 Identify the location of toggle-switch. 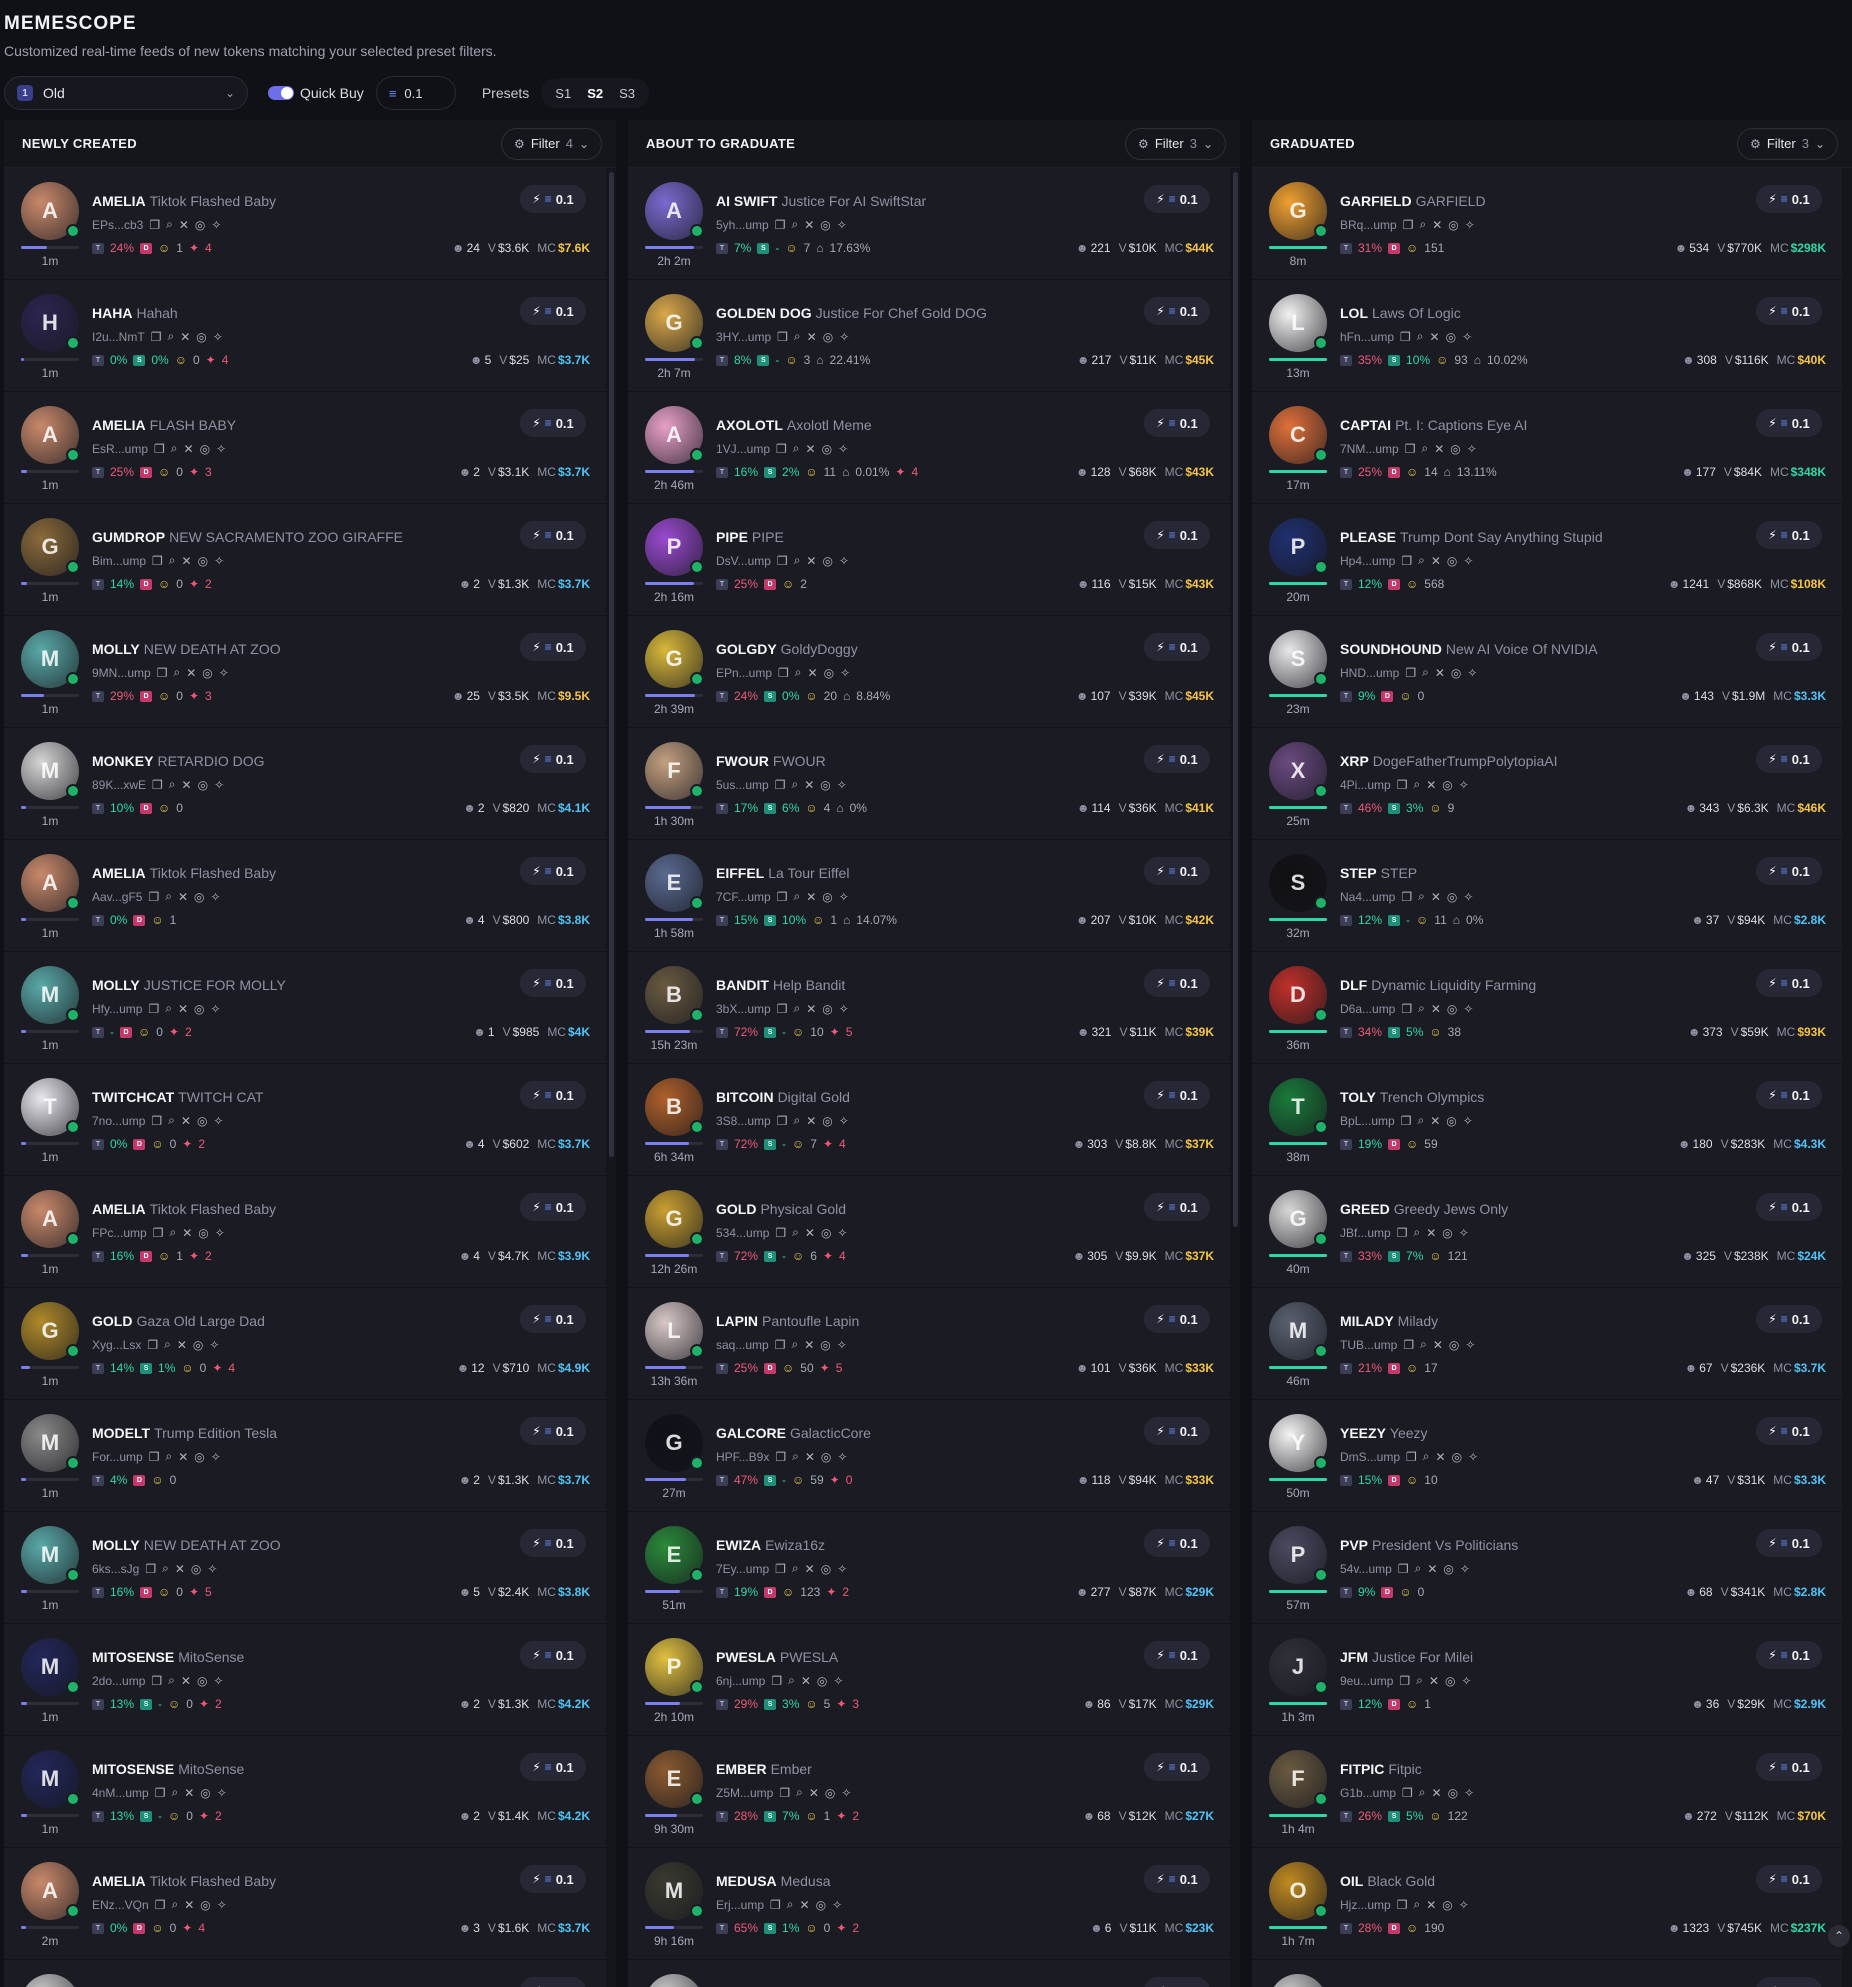
(281, 93).